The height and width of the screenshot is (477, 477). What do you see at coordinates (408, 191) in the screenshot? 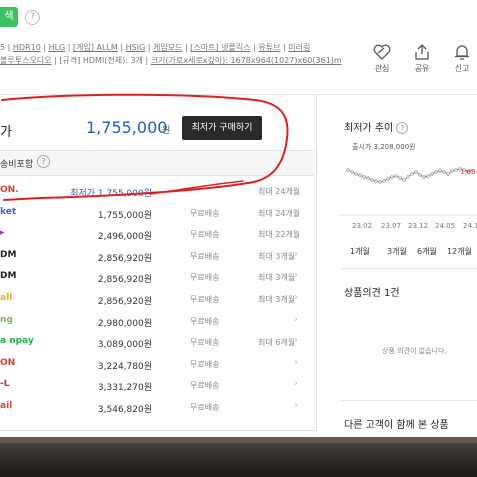
I see `price-trend-chart: 1,68` at bounding box center [408, 191].